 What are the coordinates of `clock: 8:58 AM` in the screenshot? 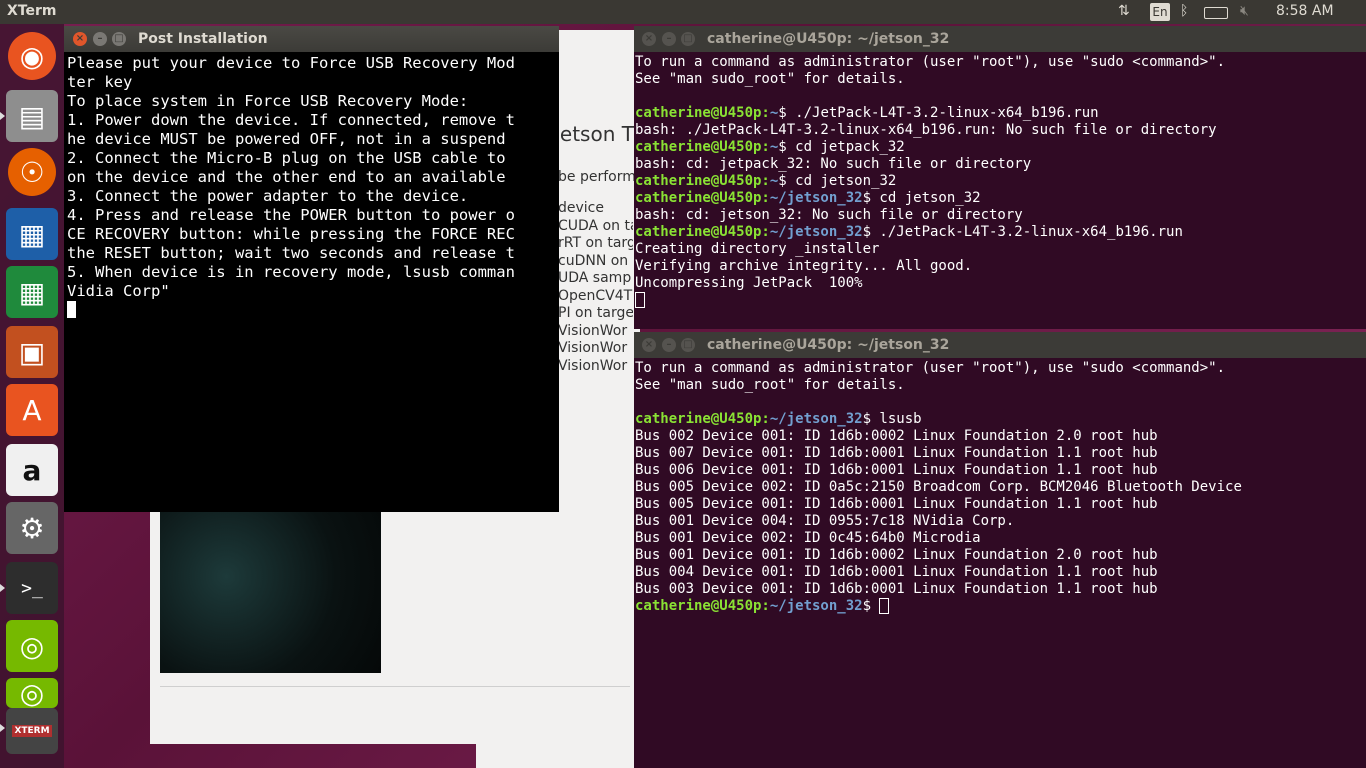 It's located at (1305, 11).